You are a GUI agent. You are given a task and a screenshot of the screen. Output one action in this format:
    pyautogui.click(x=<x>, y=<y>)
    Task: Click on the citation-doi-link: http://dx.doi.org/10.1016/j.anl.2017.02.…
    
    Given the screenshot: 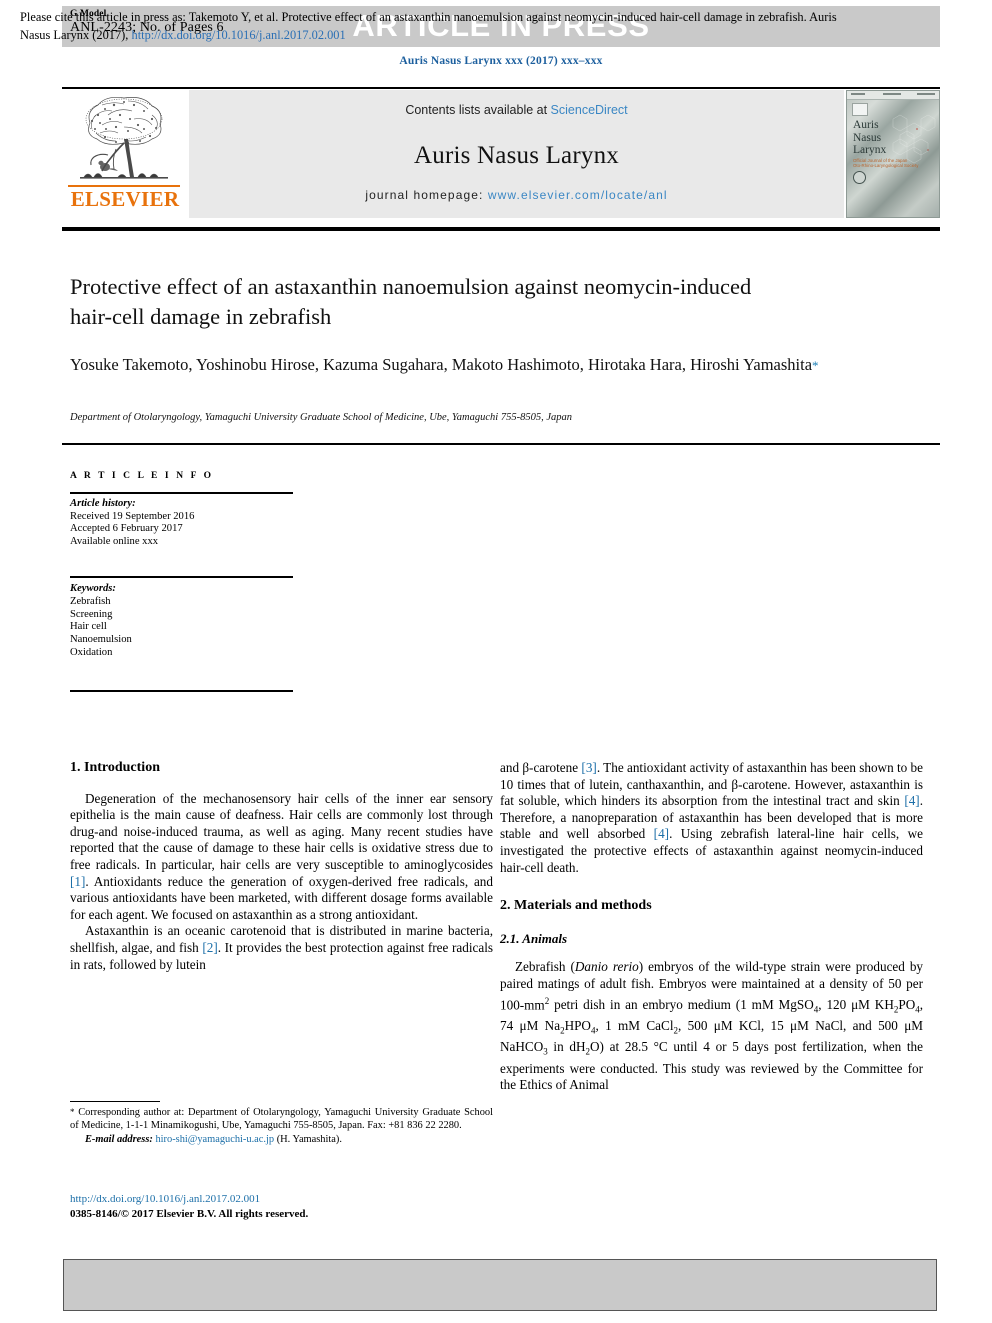 What is the action you would take?
    pyautogui.click(x=239, y=35)
    